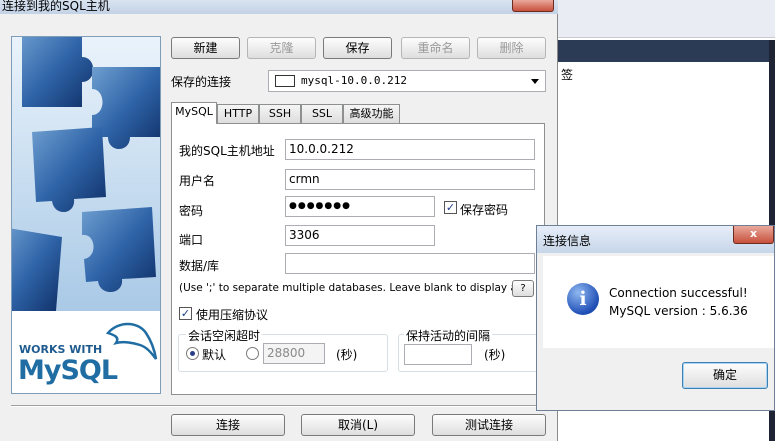 Image resolution: width=775 pixels, height=441 pixels. Describe the element at coordinates (511, 48) in the screenshot. I see `delete-button: 删除` at that location.